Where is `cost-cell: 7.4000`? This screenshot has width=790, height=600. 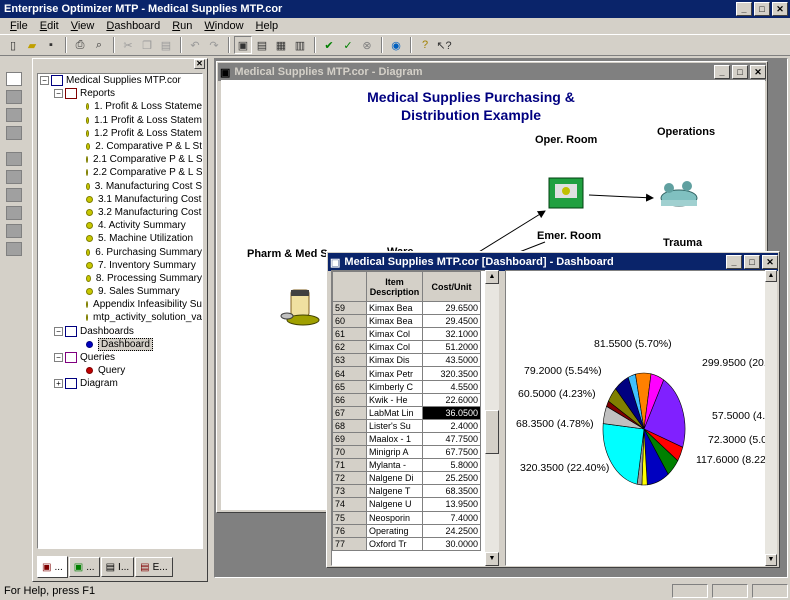 cost-cell: 7.4000 is located at coordinates (451, 517).